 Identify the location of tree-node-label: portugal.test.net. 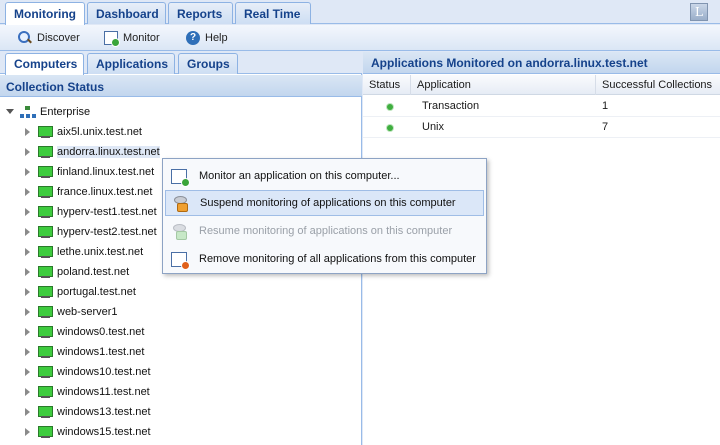
(96, 292).